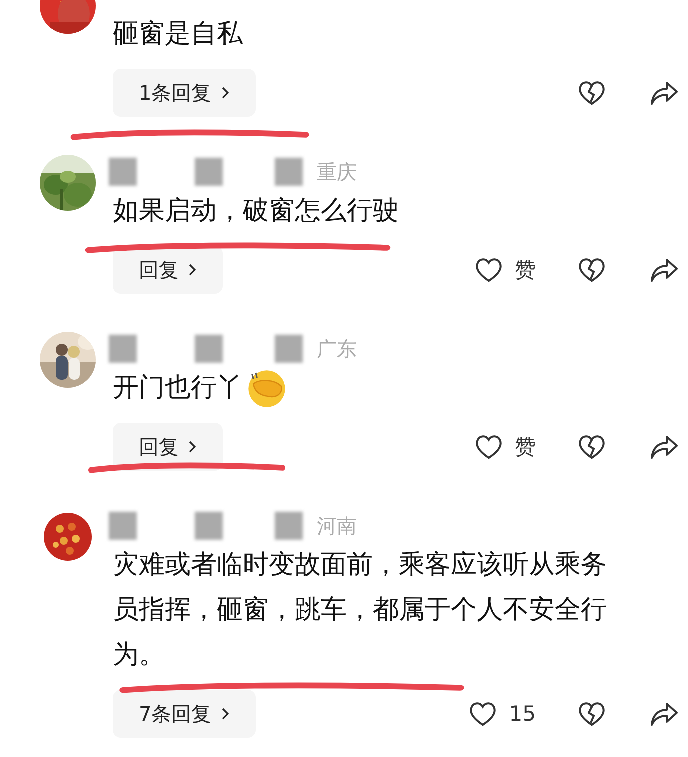 Image resolution: width=688 pixels, height=757 pixels. What do you see at coordinates (360, 610) in the screenshot?
I see `comment-text: 灾难或者临时变故面前，乘客应该听从乘务员指挥，砸窗，跳车，都属于个人不安全行为。` at bounding box center [360, 610].